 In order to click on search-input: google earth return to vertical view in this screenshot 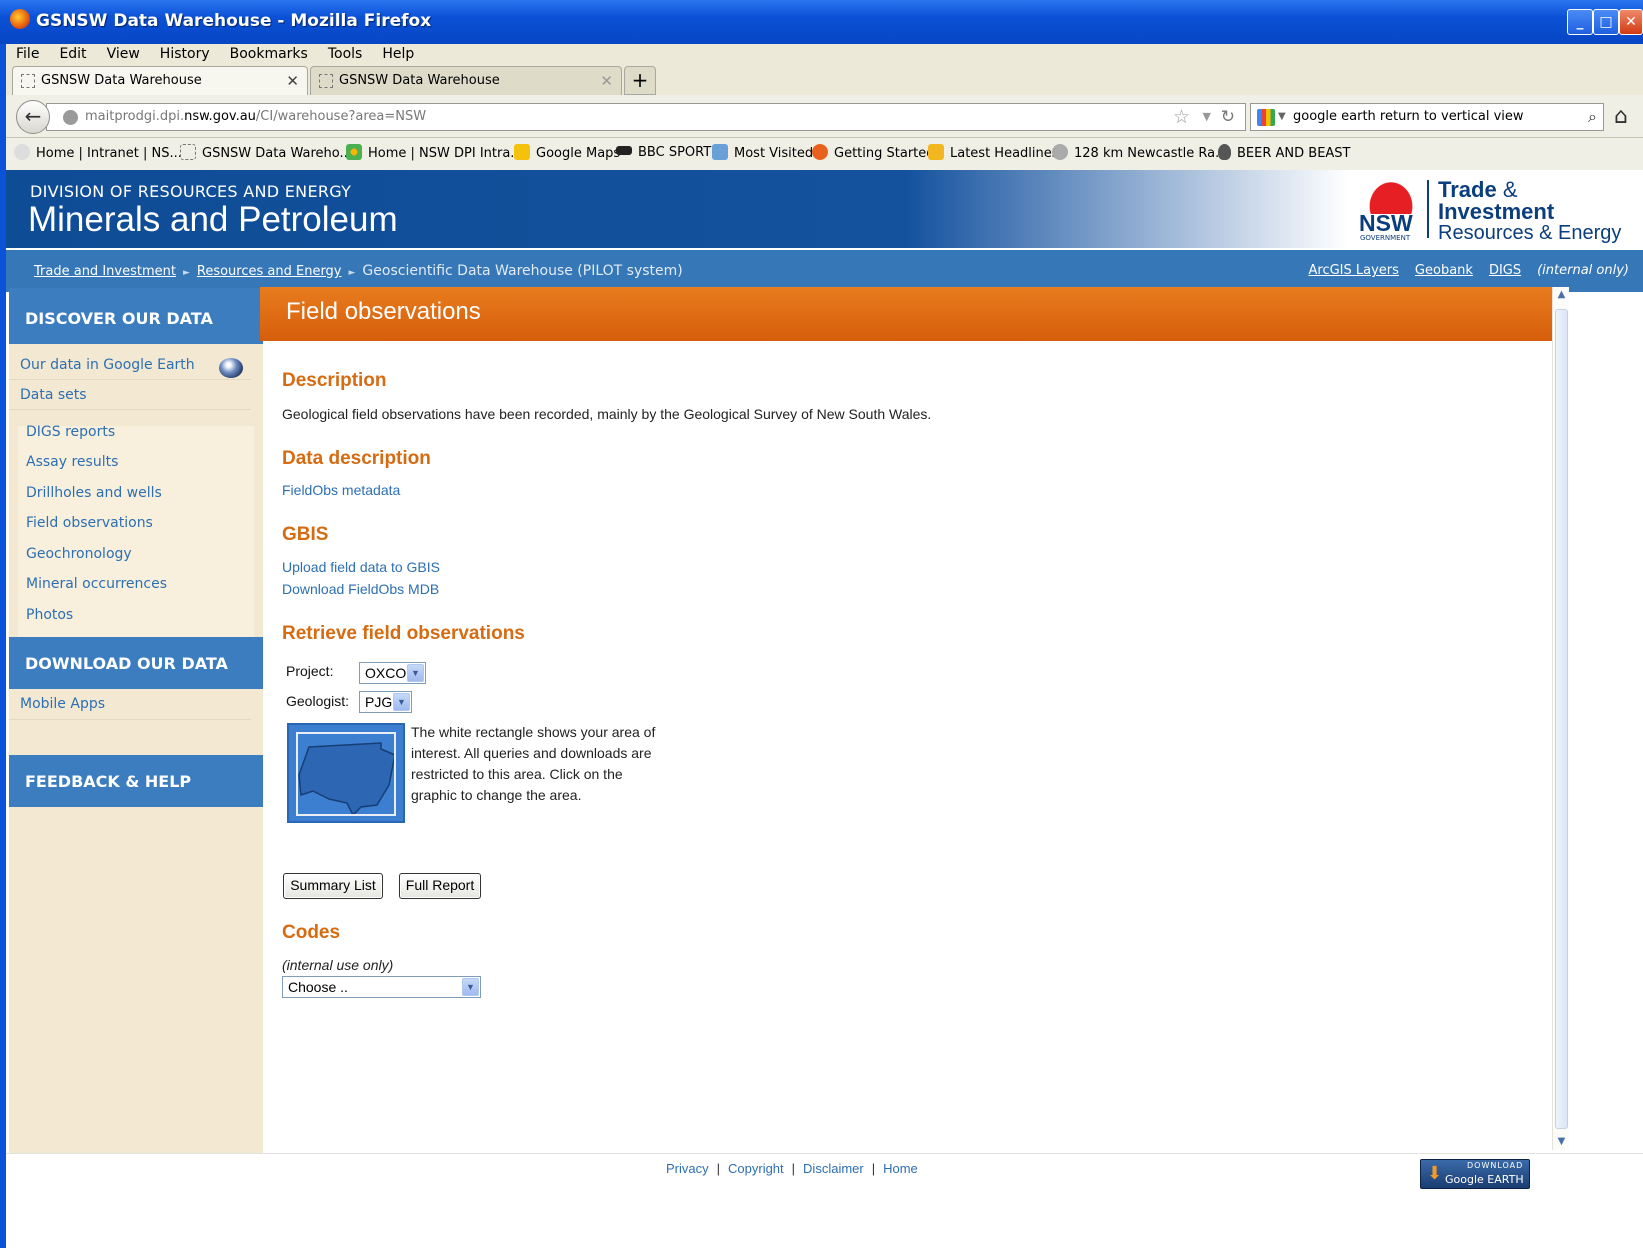, I will do `click(1408, 116)`.